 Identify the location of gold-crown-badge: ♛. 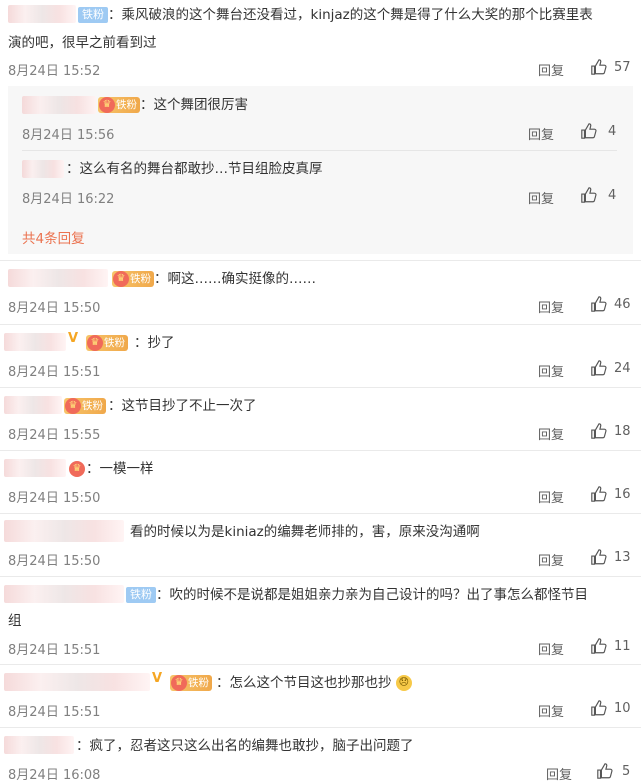
(76, 469).